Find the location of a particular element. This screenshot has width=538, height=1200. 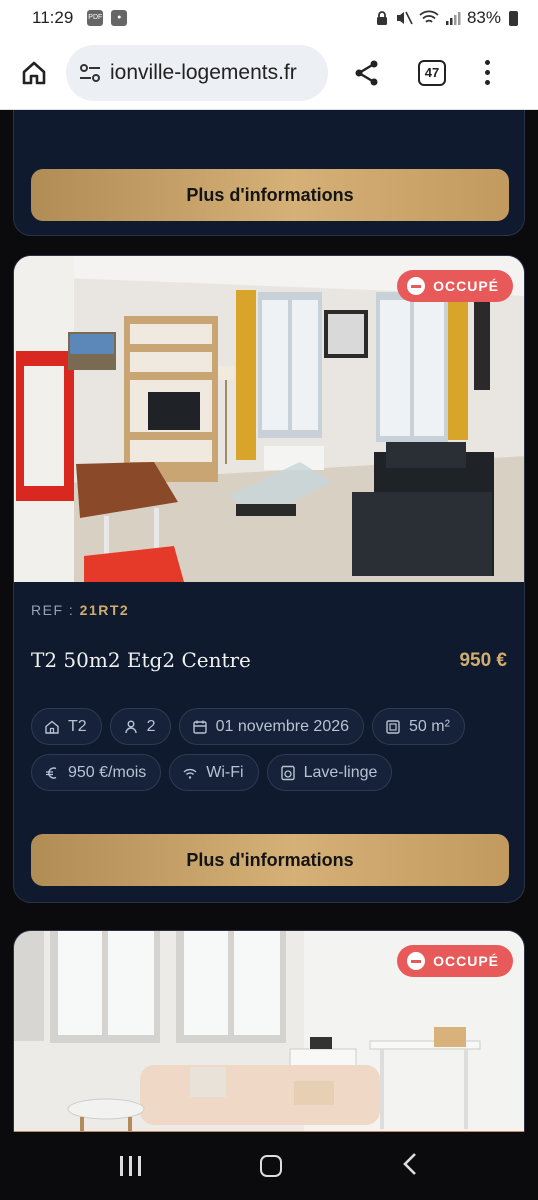

battery-icon is located at coordinates (513, 18).